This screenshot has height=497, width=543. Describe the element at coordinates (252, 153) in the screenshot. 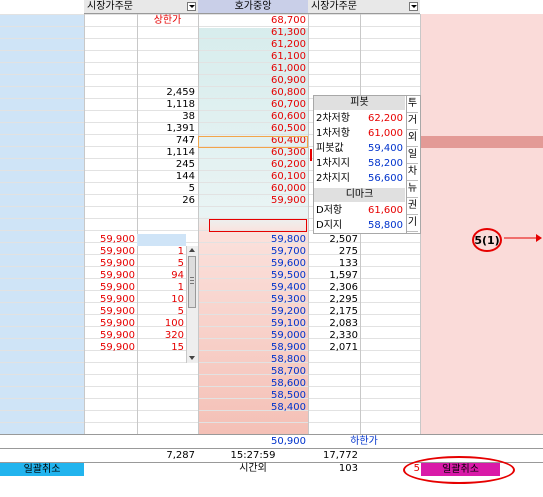

I see `ask-price: 60,300` at that location.